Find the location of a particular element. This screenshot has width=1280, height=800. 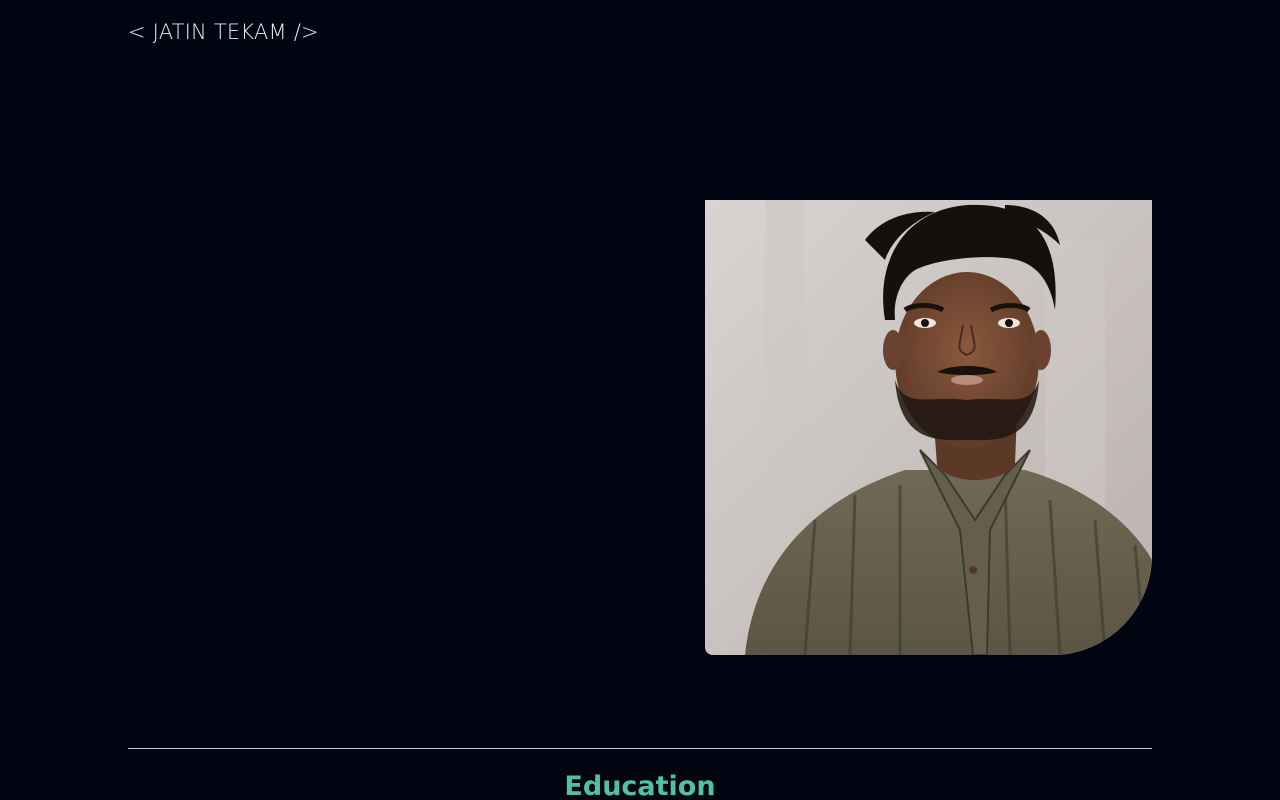

education-heading: Education is located at coordinates (640, 785).